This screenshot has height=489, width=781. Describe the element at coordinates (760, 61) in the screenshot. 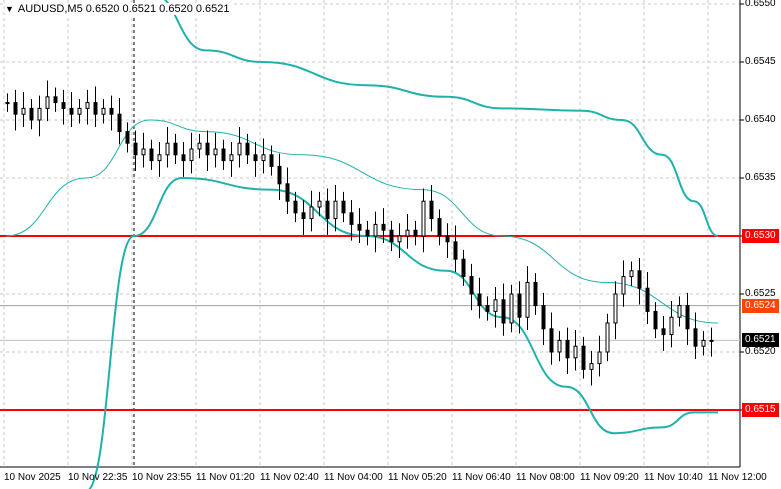

I see `y-tick-label: 0.6545` at that location.